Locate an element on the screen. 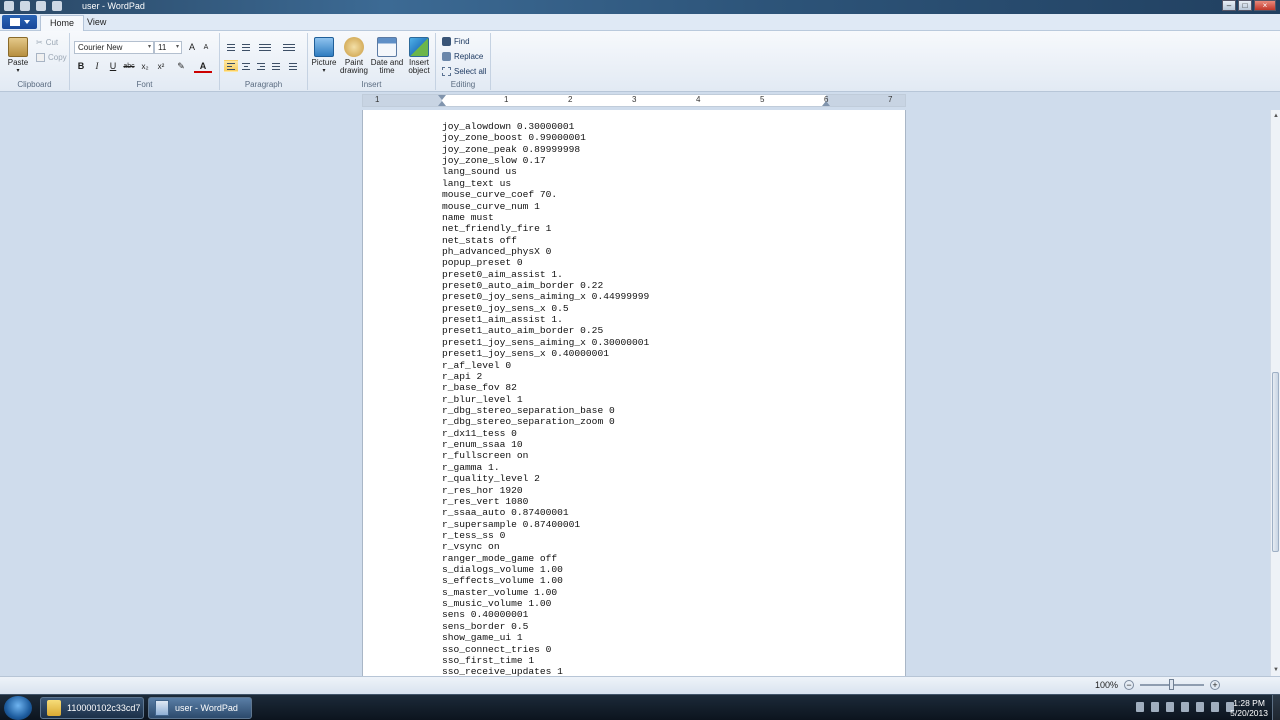 This screenshot has width=1280, height=720. underline-button: U is located at coordinates (113, 66).